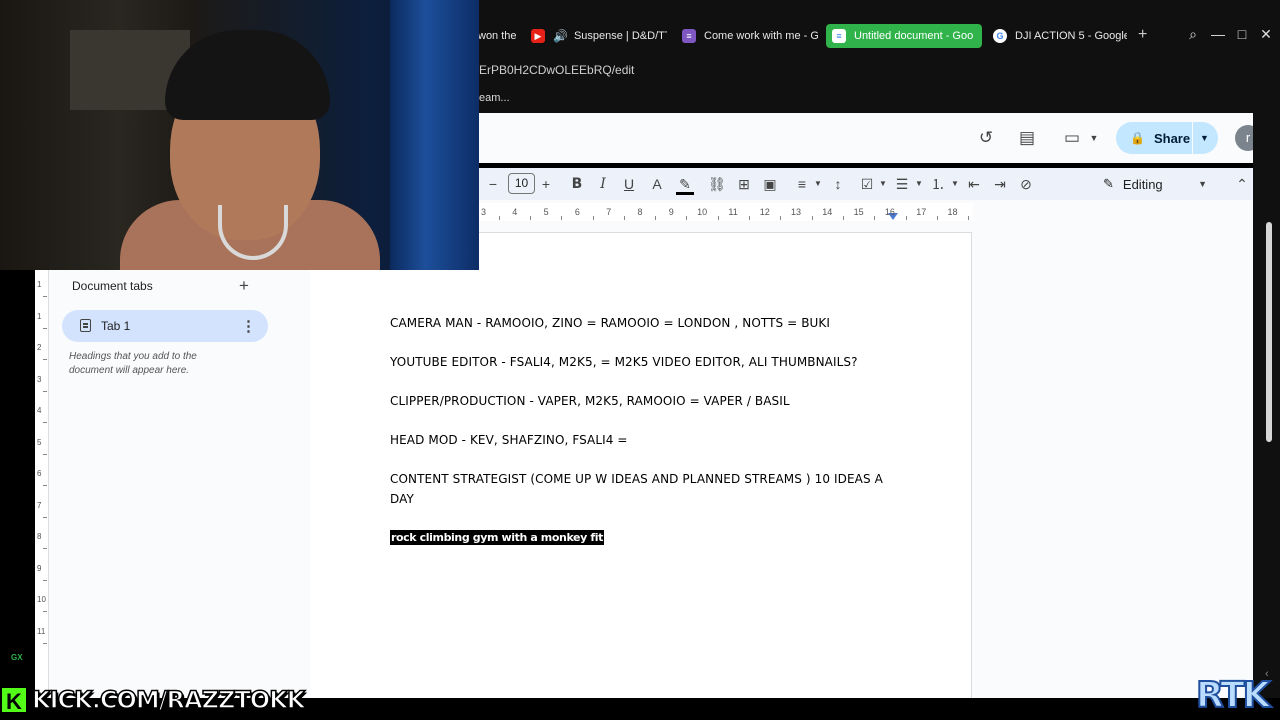  I want to click on browser-tab: won the, so click(497, 36).